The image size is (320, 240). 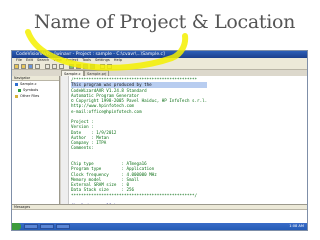 What do you see at coordinates (159, 66) in the screenshot?
I see `toolbar` at bounding box center [159, 66].